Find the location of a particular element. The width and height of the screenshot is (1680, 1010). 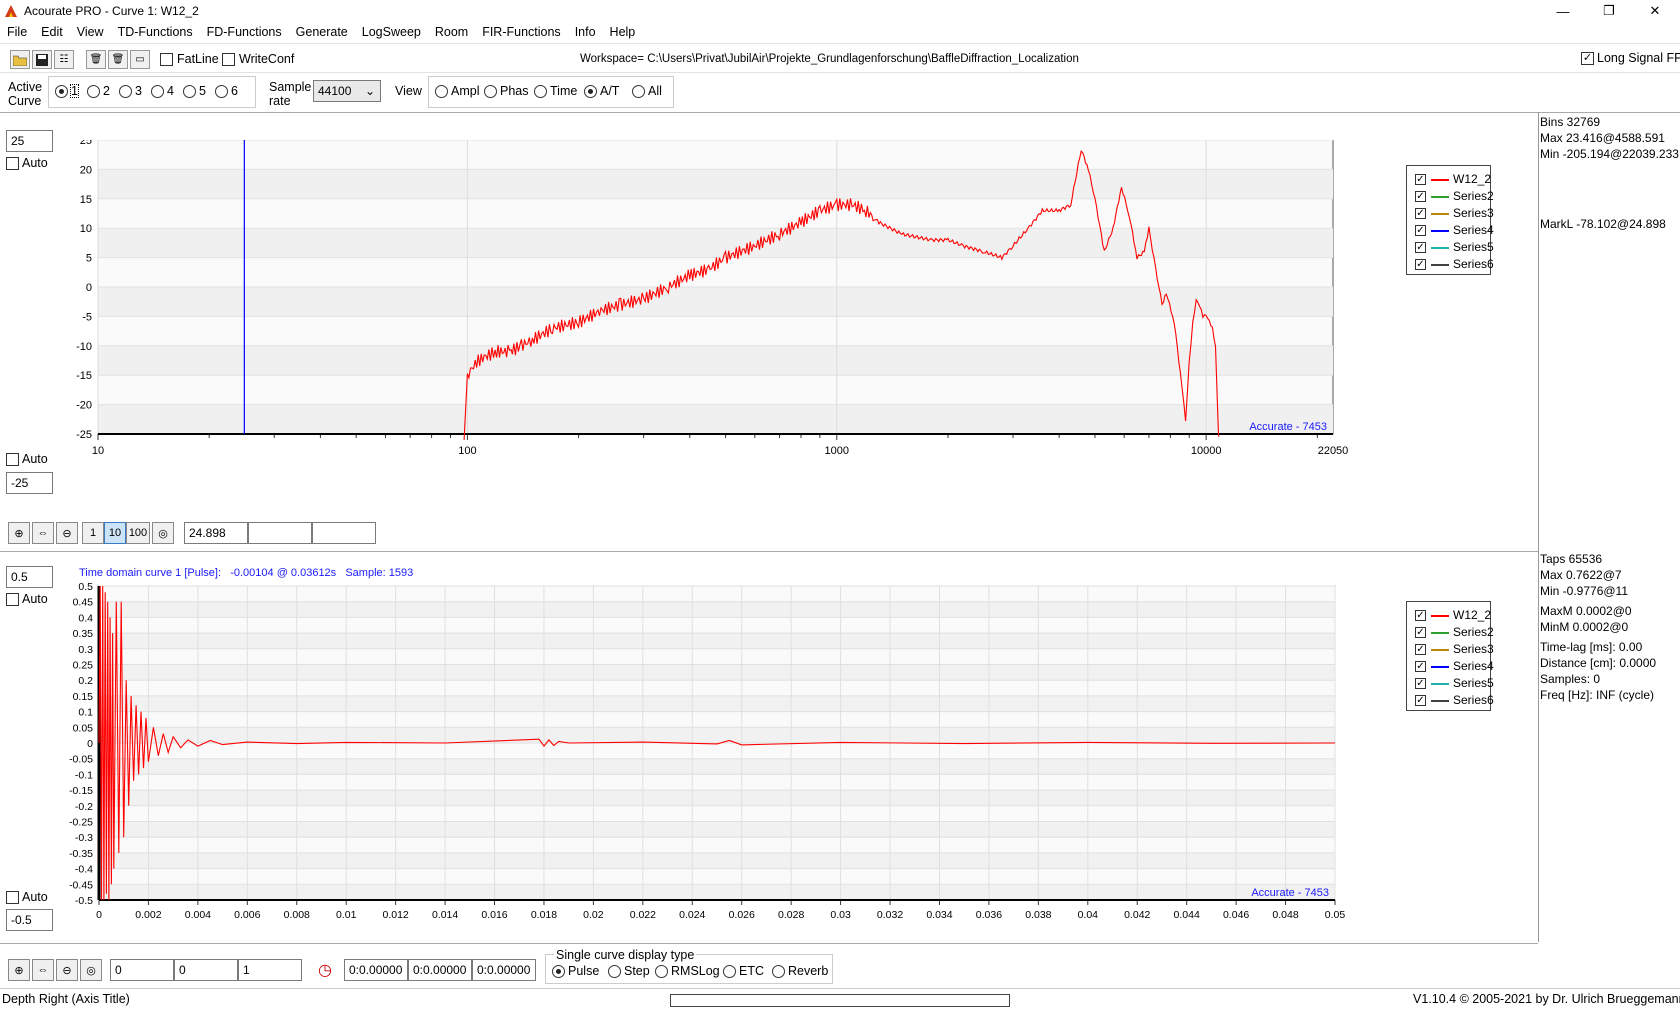

display-radio-etc is located at coordinates (729, 971).